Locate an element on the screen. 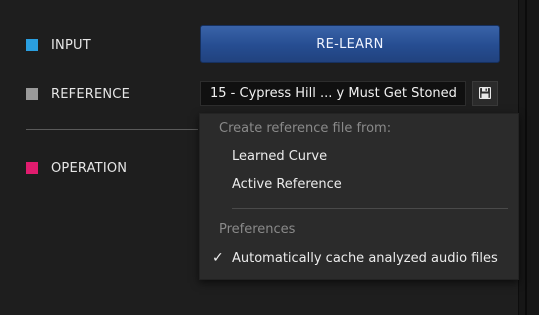 The image size is (539, 315). reference-row: REFERENCE is located at coordinates (78, 94).